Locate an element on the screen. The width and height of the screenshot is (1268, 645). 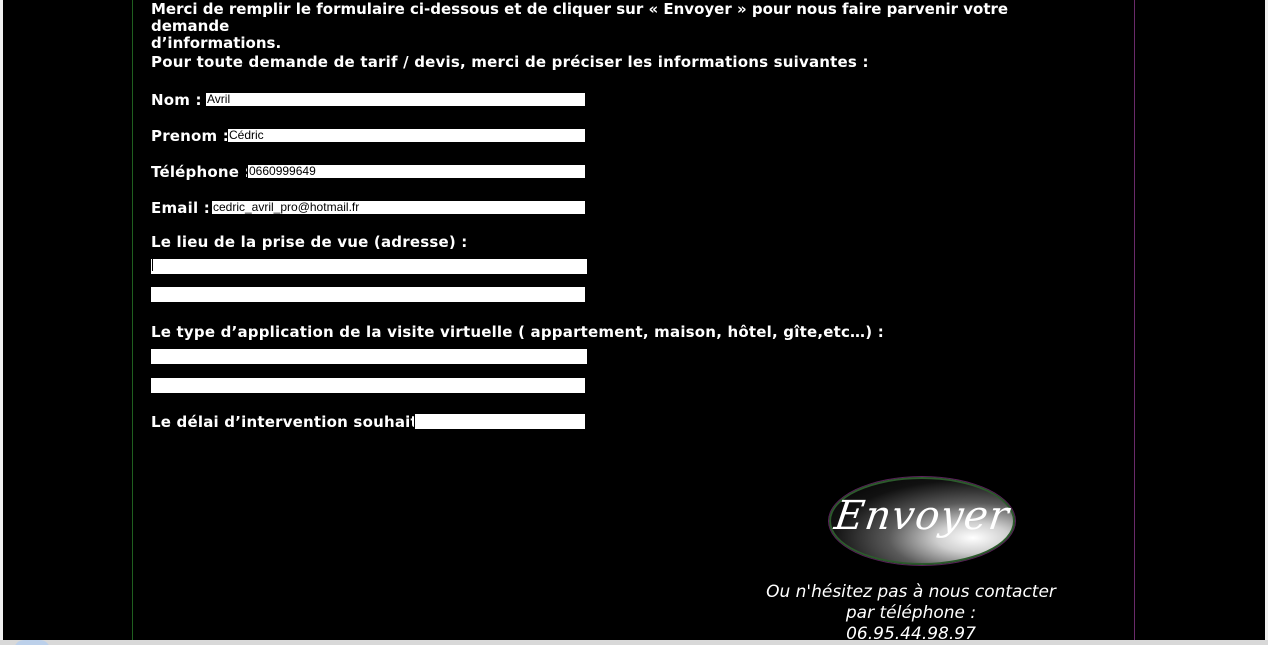
window-bottom-bar is located at coordinates (634, 642).